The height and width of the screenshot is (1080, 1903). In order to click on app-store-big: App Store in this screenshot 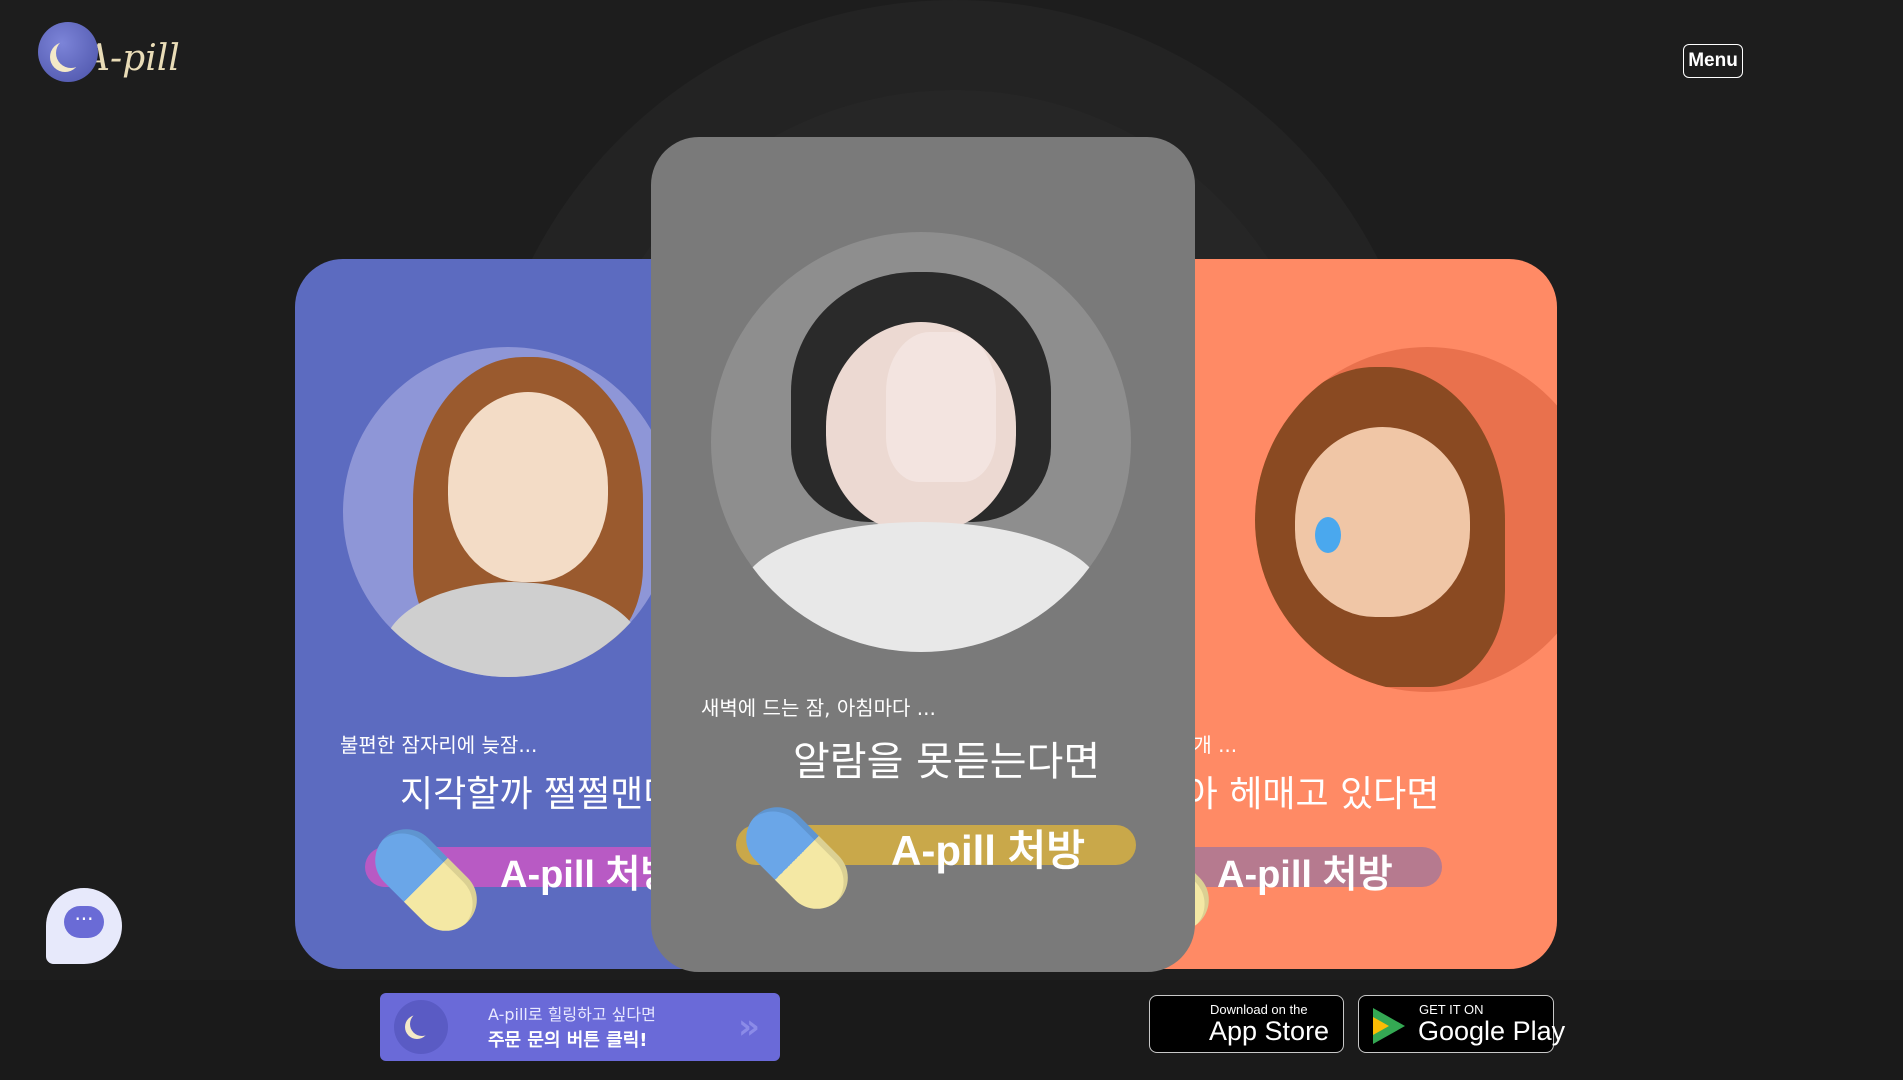, I will do `click(1269, 1031)`.